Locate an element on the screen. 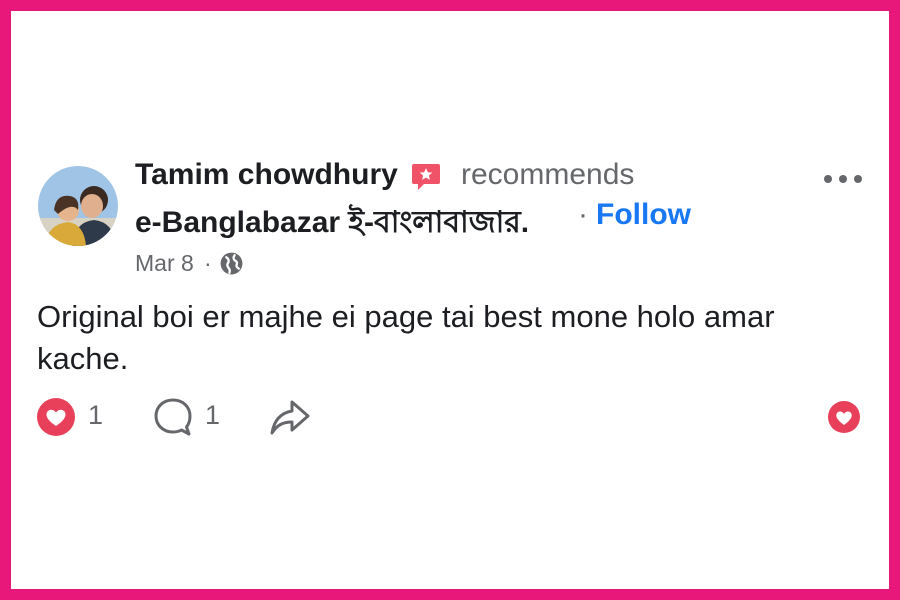 The image size is (900, 600). reaction-count: 1 is located at coordinates (95, 415).